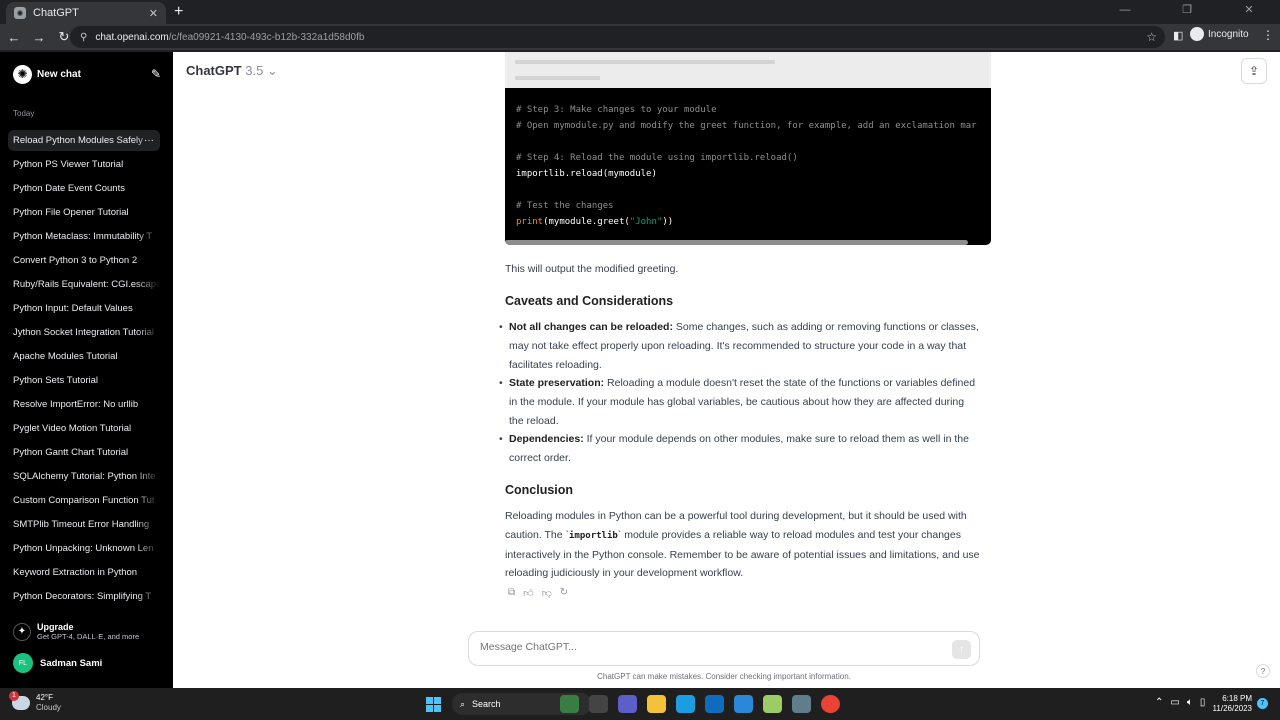 This screenshot has width=1280, height=720. What do you see at coordinates (153, 13) in the screenshot?
I see `close-tab-icon: ✕` at bounding box center [153, 13].